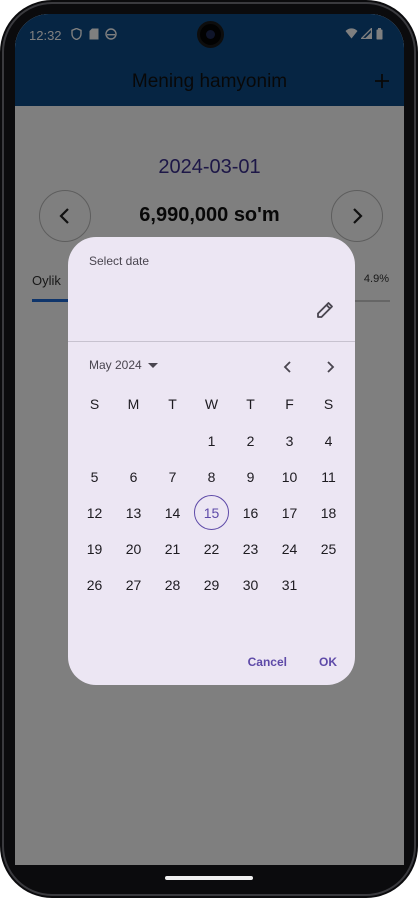 The width and height of the screenshot is (418, 898). I want to click on calendar-day: 27, so click(133, 585).